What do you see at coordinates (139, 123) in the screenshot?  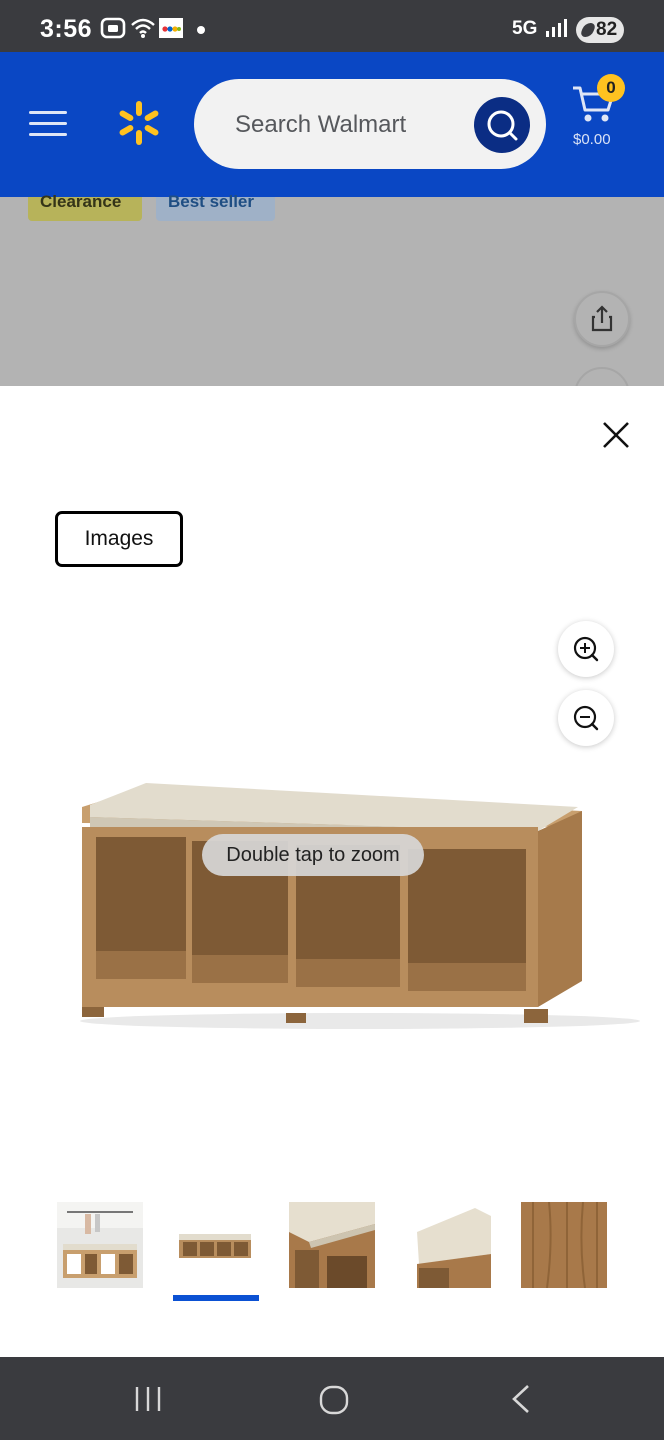 I see `walmart-spark-logo` at bounding box center [139, 123].